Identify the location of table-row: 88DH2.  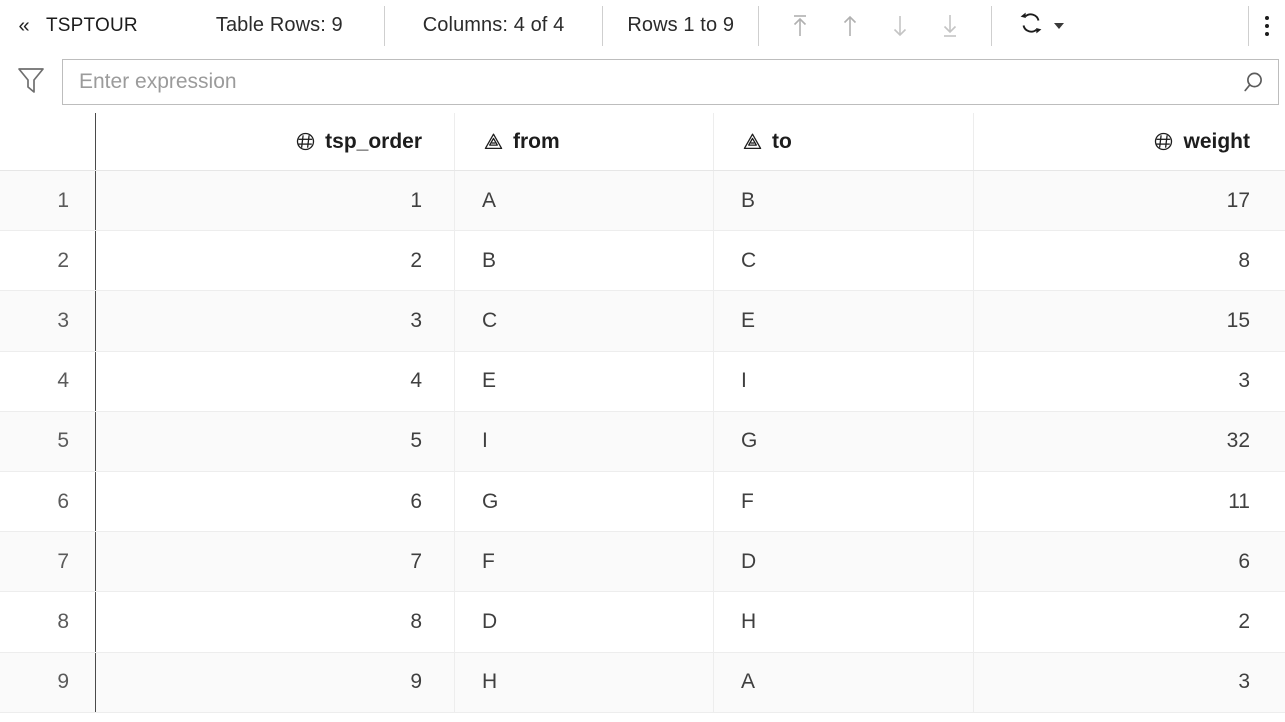
(642, 622).